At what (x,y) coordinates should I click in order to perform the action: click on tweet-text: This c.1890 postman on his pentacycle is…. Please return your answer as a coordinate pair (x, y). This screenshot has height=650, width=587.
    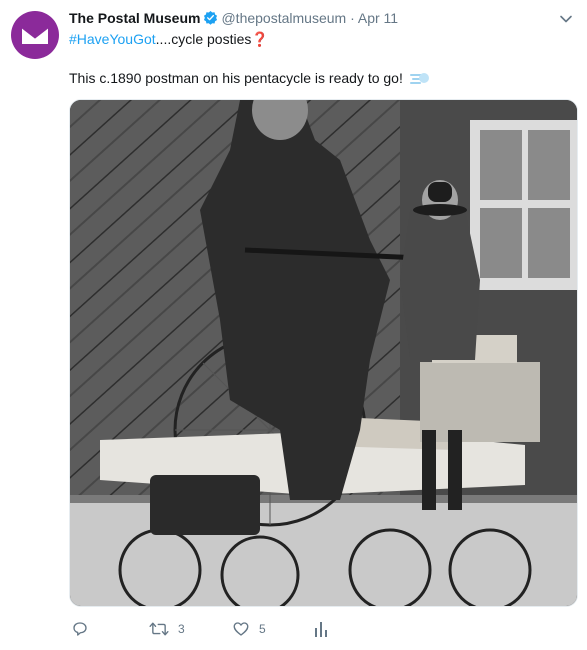
    Looking at the image, I should click on (249, 78).